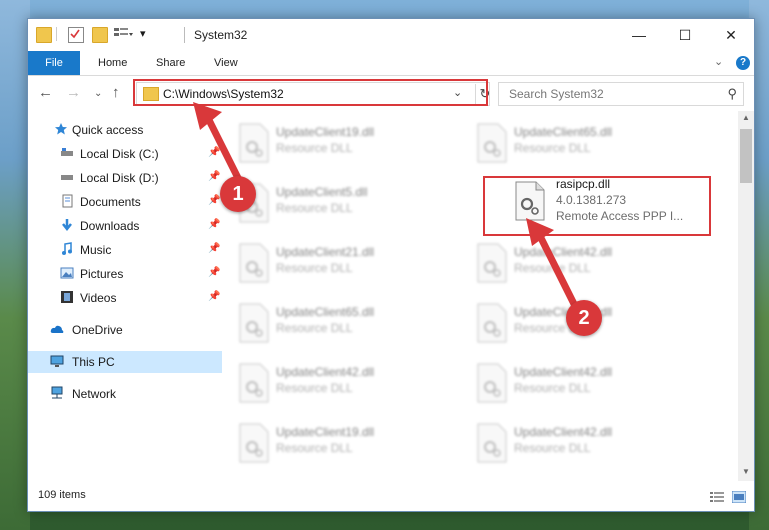  I want to click on tab-view: View, so click(226, 63).